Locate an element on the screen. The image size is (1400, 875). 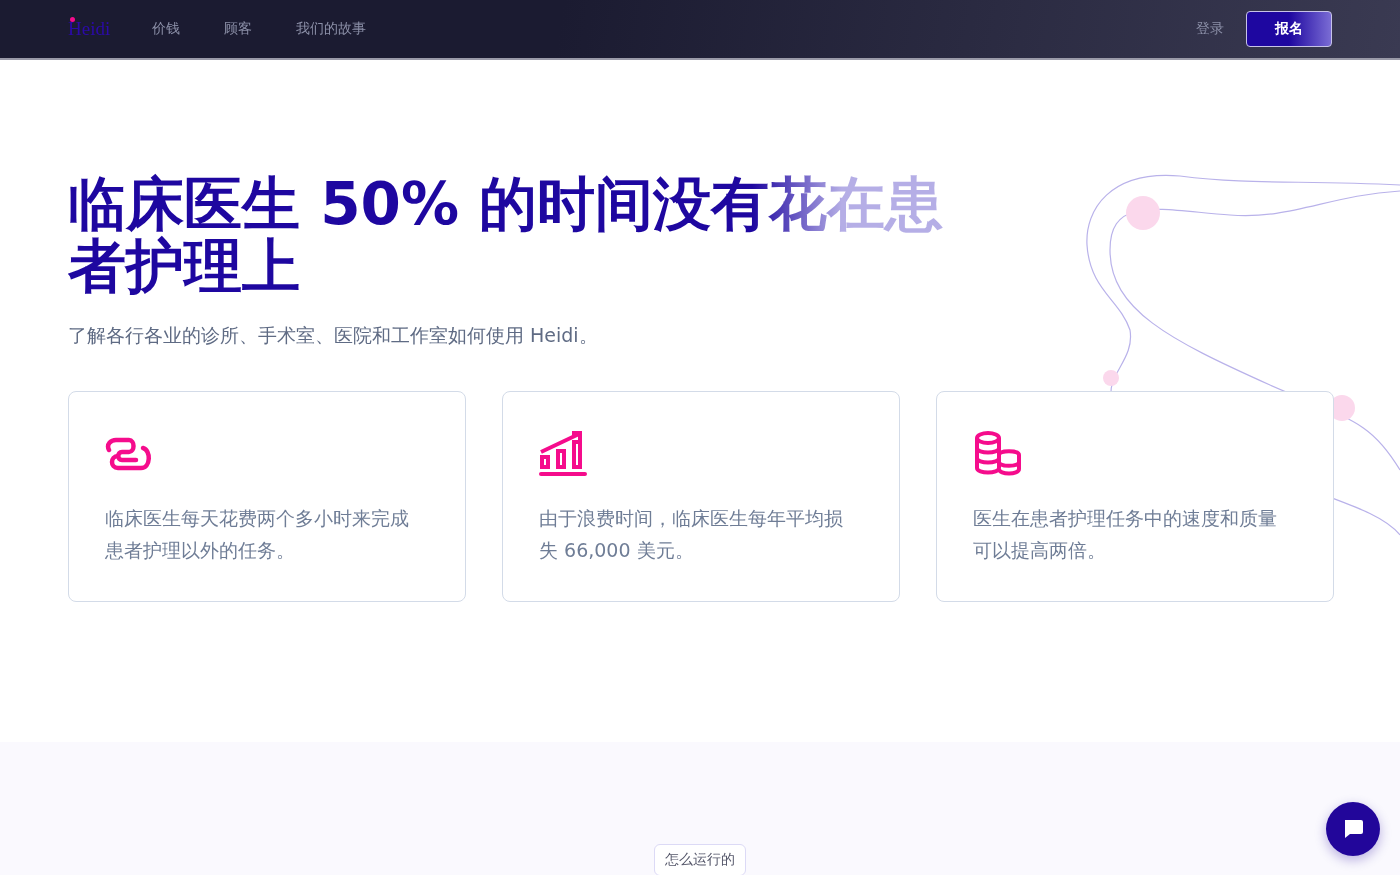
login-link: 登录 is located at coordinates (1210, 29).